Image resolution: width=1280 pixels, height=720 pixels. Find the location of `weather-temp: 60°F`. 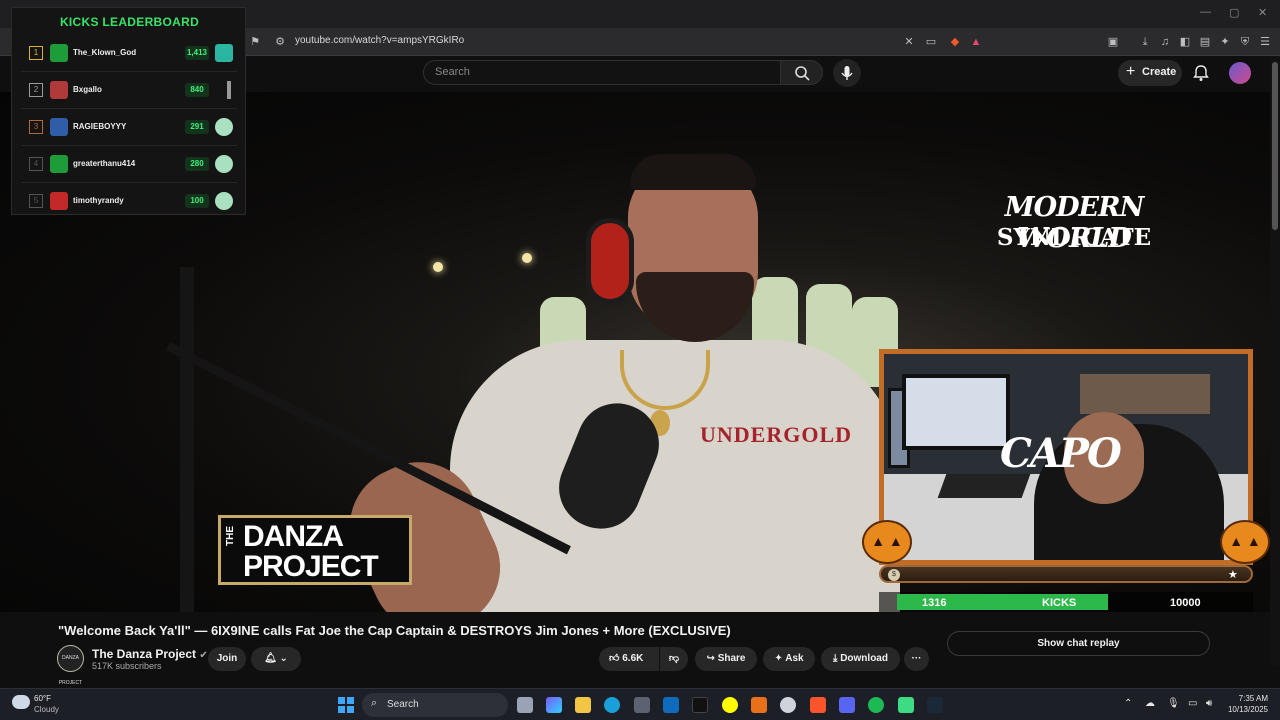

weather-temp: 60°F is located at coordinates (42, 698).